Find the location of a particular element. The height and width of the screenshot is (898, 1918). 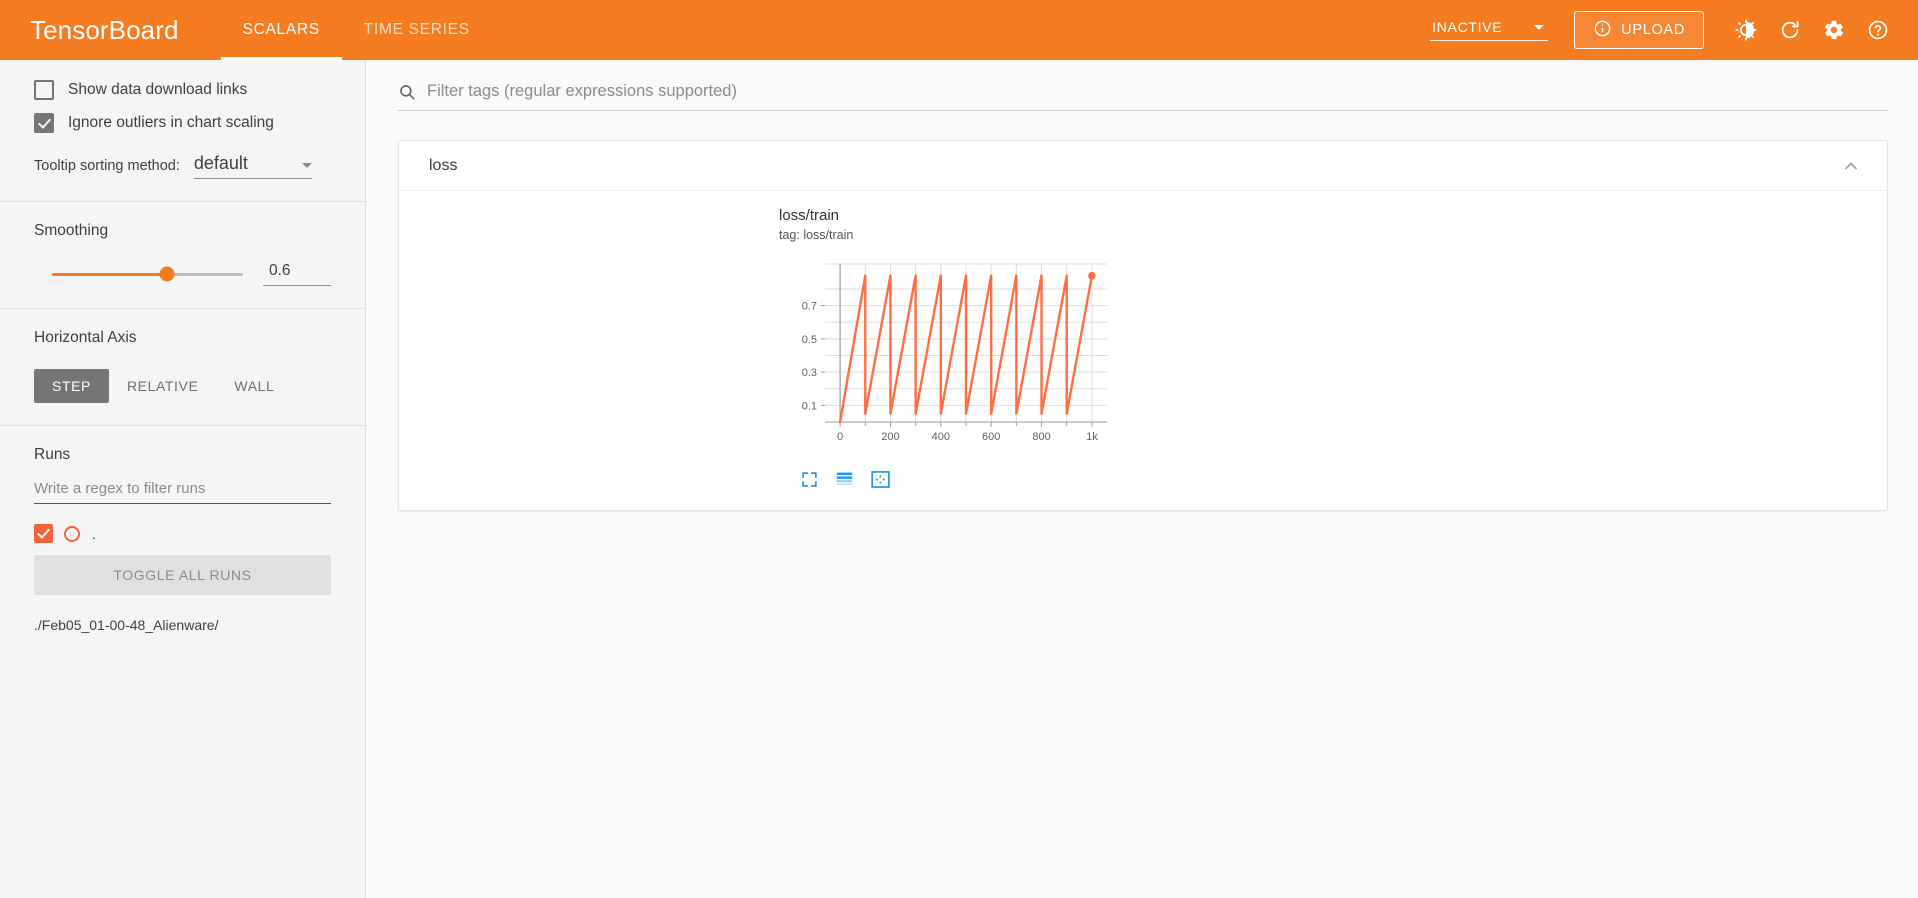

svg-text: 1k is located at coordinates (1092, 437).